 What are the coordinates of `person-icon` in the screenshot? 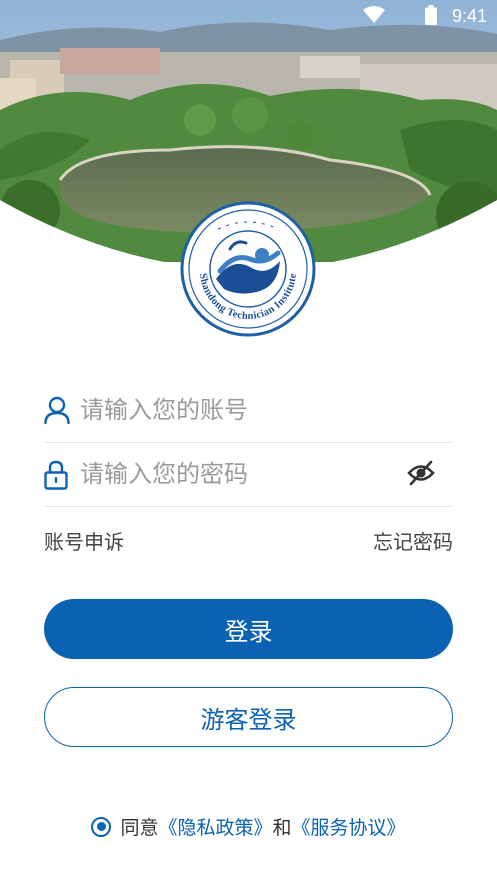 It's located at (57, 412).